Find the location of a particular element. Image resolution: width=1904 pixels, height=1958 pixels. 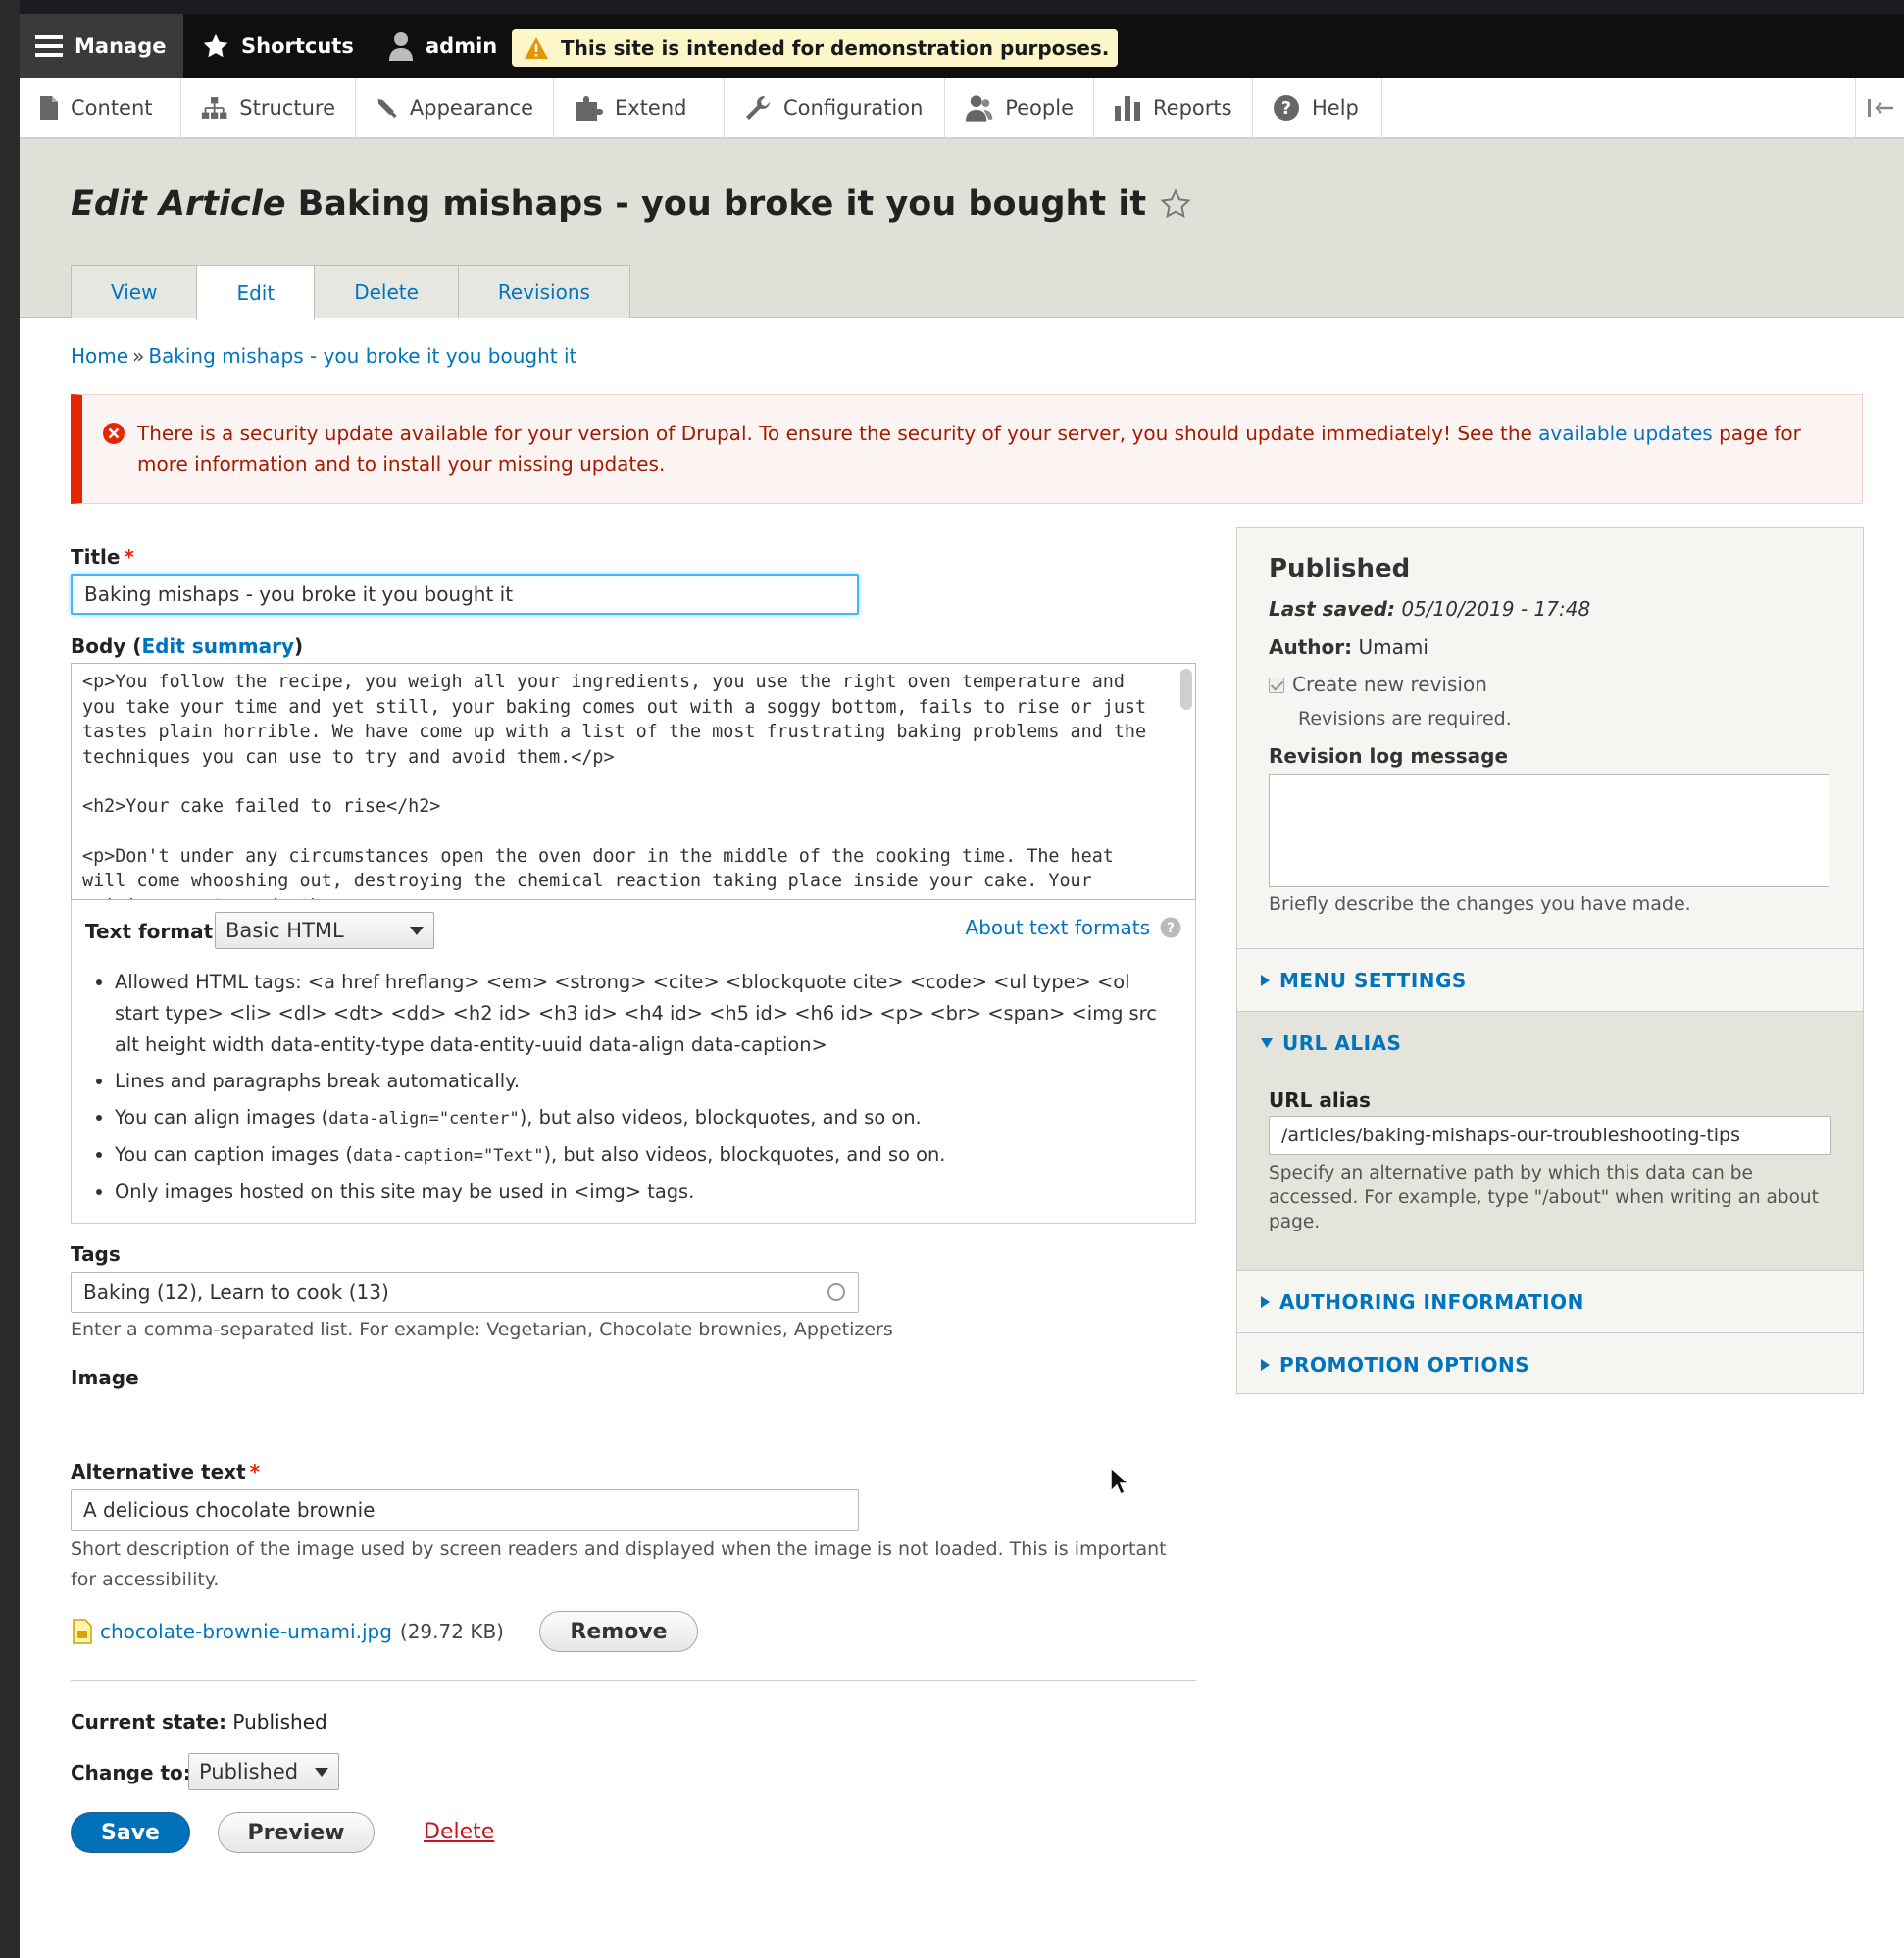

user-button: admin is located at coordinates (443, 46).